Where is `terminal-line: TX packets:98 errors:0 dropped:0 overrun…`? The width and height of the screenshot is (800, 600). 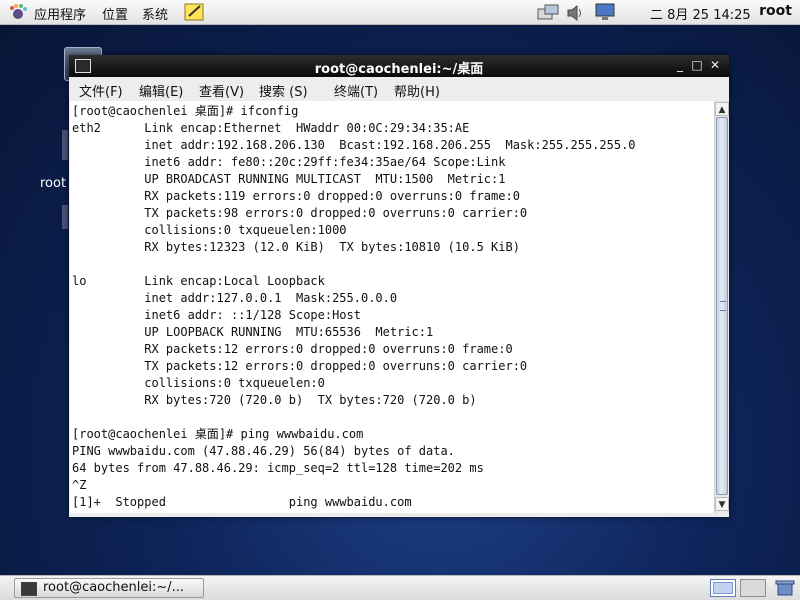
terminal-line: TX packets:98 errors:0 dropped:0 overrun… is located at coordinates (300, 213).